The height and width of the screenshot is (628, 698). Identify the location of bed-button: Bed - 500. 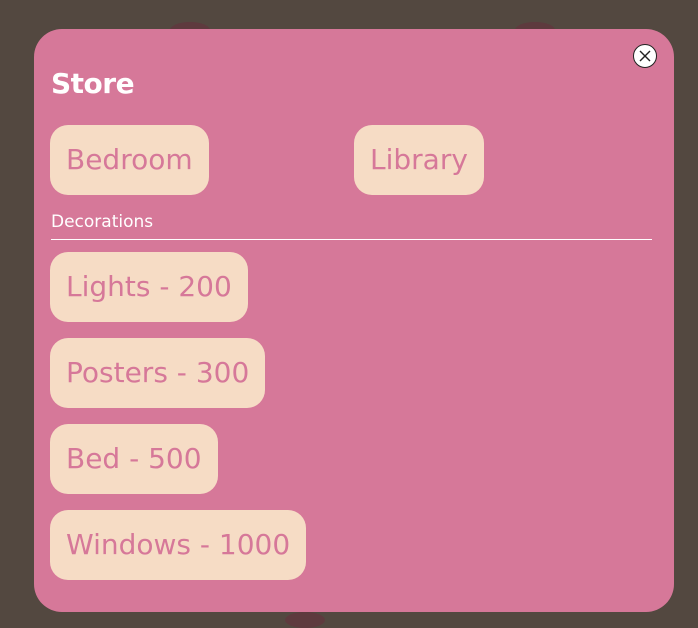
(134, 459).